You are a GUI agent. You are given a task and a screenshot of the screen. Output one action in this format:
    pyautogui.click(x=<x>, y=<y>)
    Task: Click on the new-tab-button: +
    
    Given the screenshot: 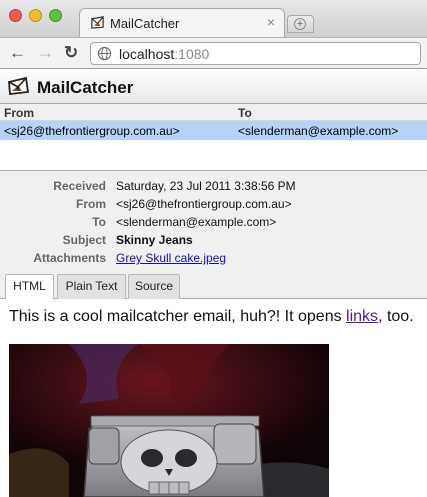 What is the action you would take?
    pyautogui.click(x=300, y=24)
    